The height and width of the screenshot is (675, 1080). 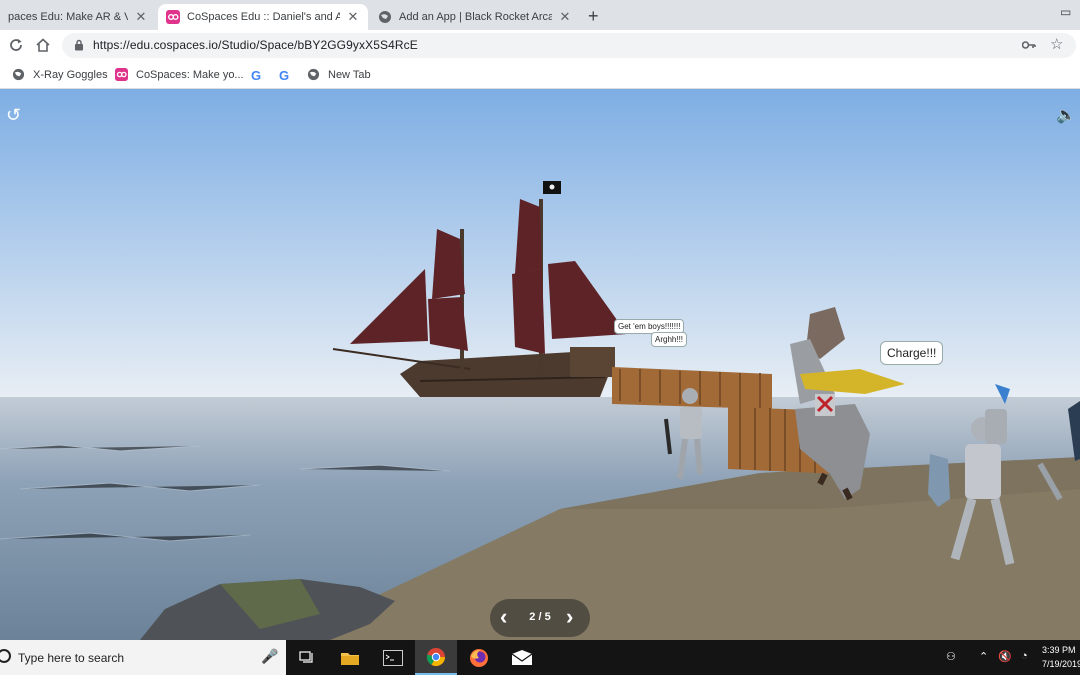 I want to click on folder-icon, so click(x=350, y=658).